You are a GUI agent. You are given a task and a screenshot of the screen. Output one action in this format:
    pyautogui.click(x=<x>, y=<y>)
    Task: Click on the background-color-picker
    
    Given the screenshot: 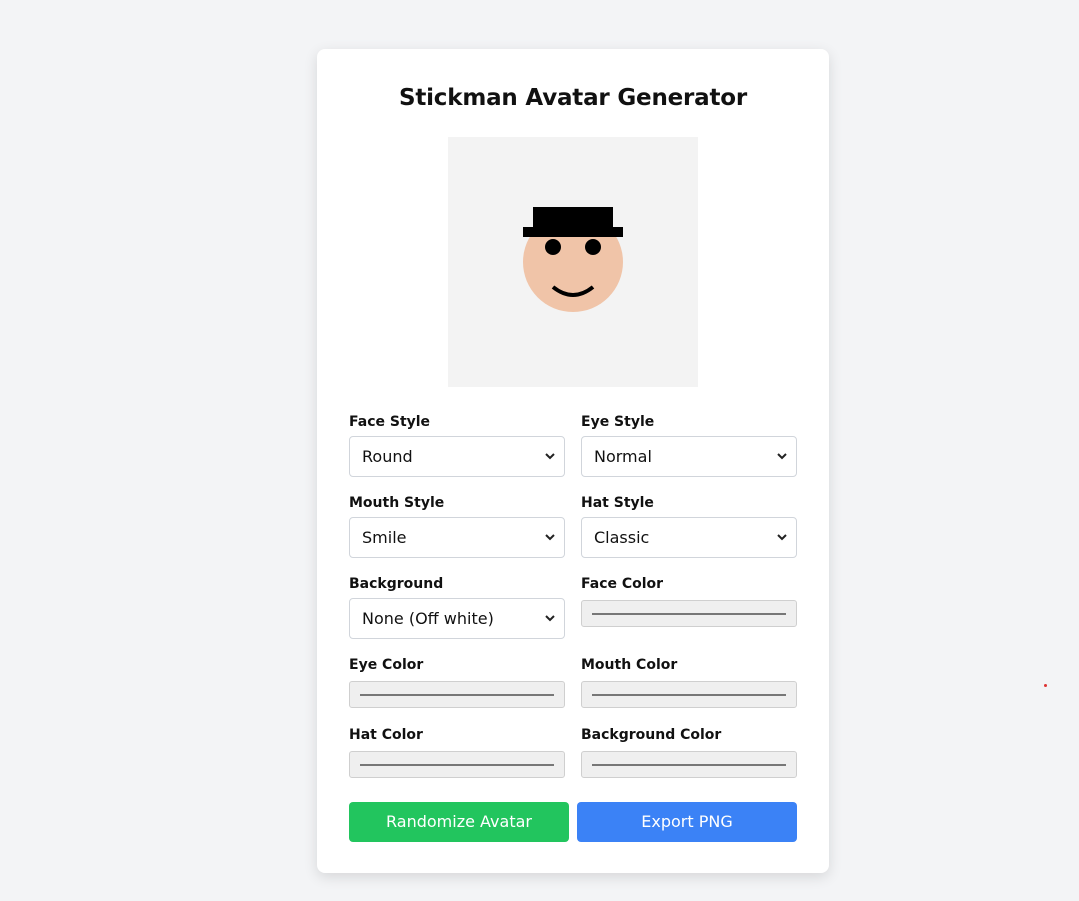 What is the action you would take?
    pyautogui.click(x=689, y=764)
    